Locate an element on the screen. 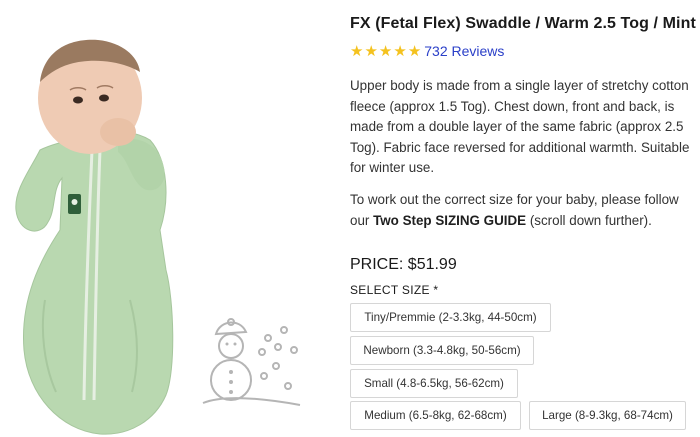 This screenshot has width=700, height=437. price: PRICE: $51.99 is located at coordinates (403, 264).